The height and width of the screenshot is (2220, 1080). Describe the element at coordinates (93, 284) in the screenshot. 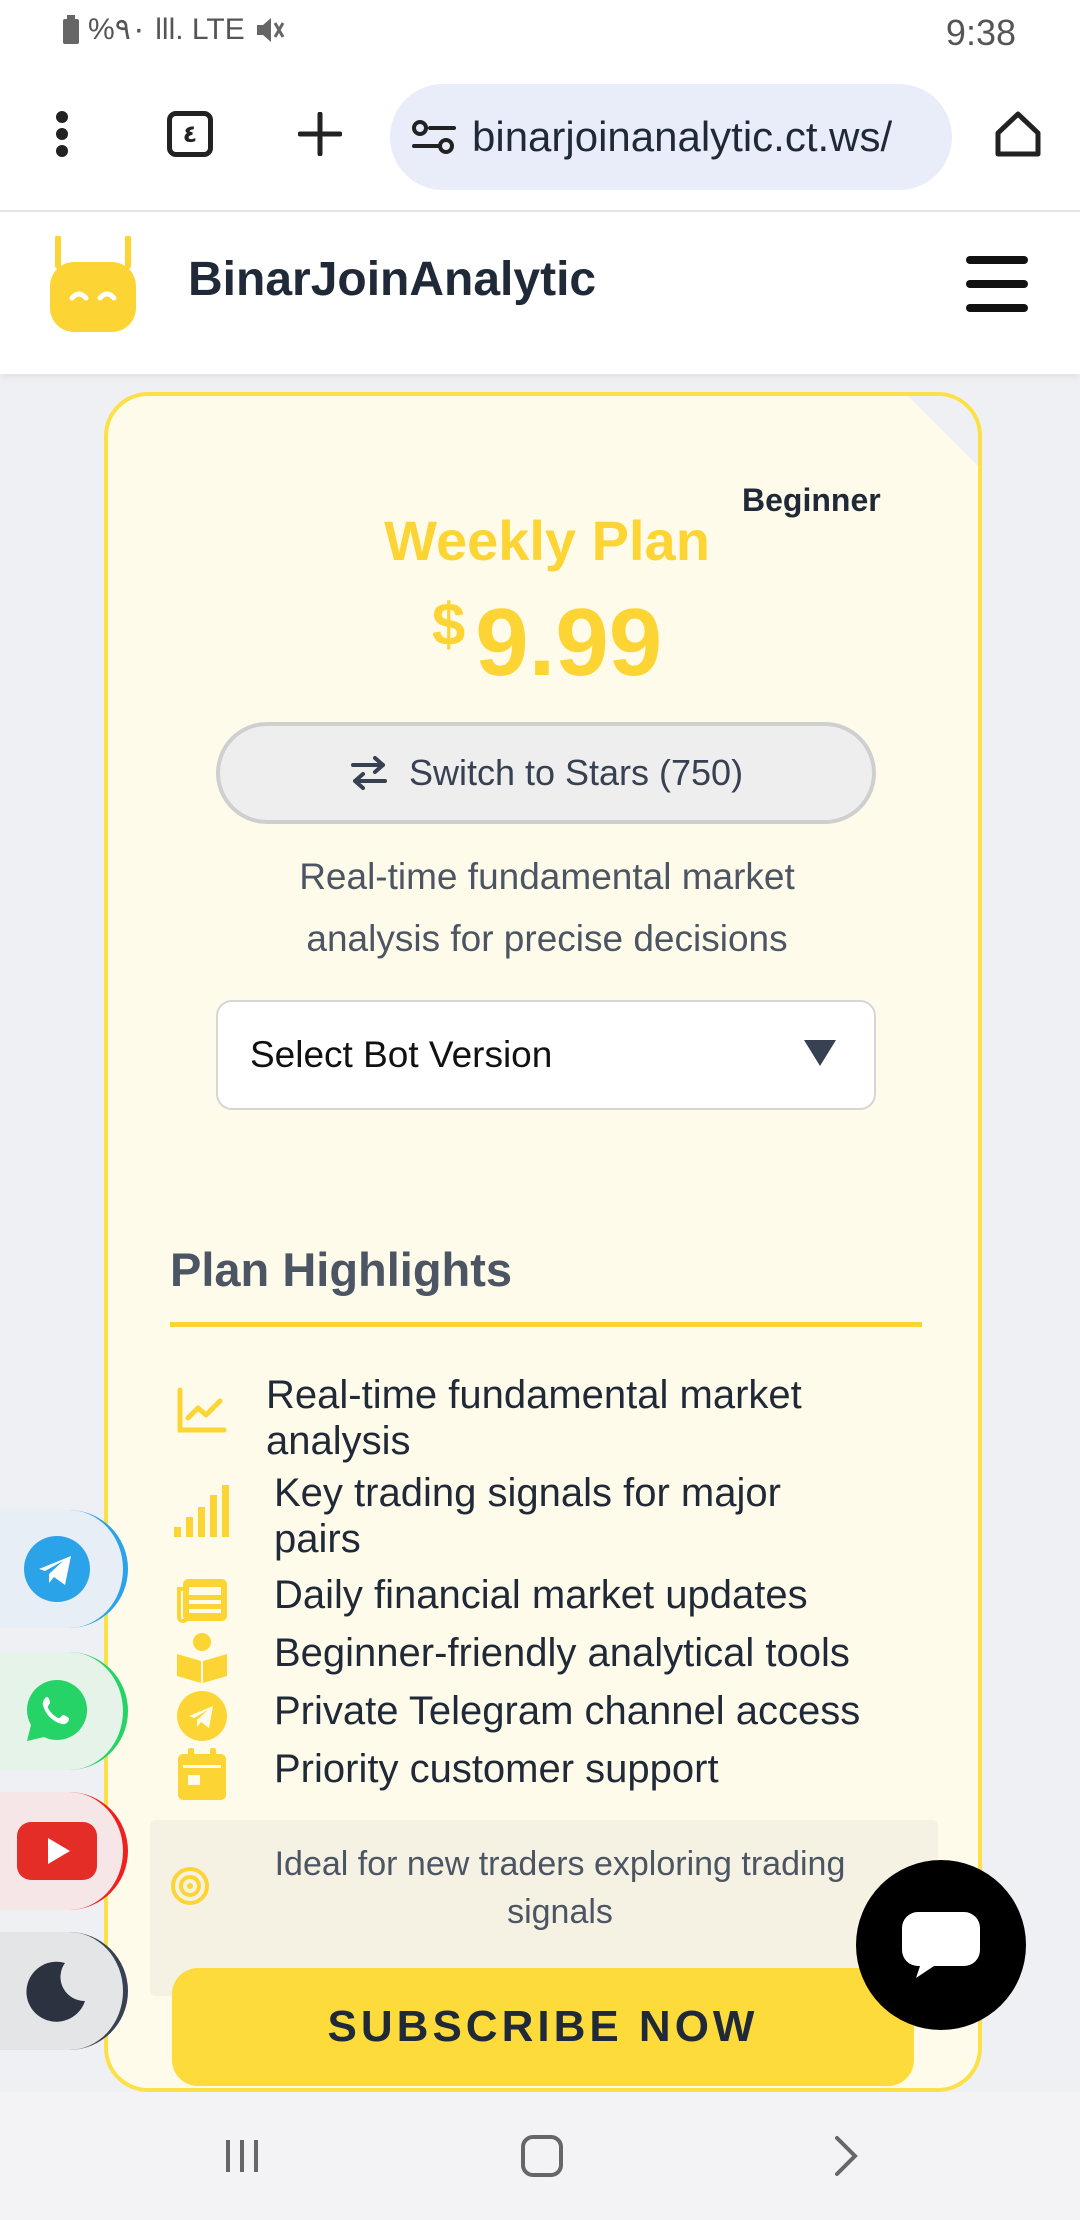

I see `bot-logo` at that location.